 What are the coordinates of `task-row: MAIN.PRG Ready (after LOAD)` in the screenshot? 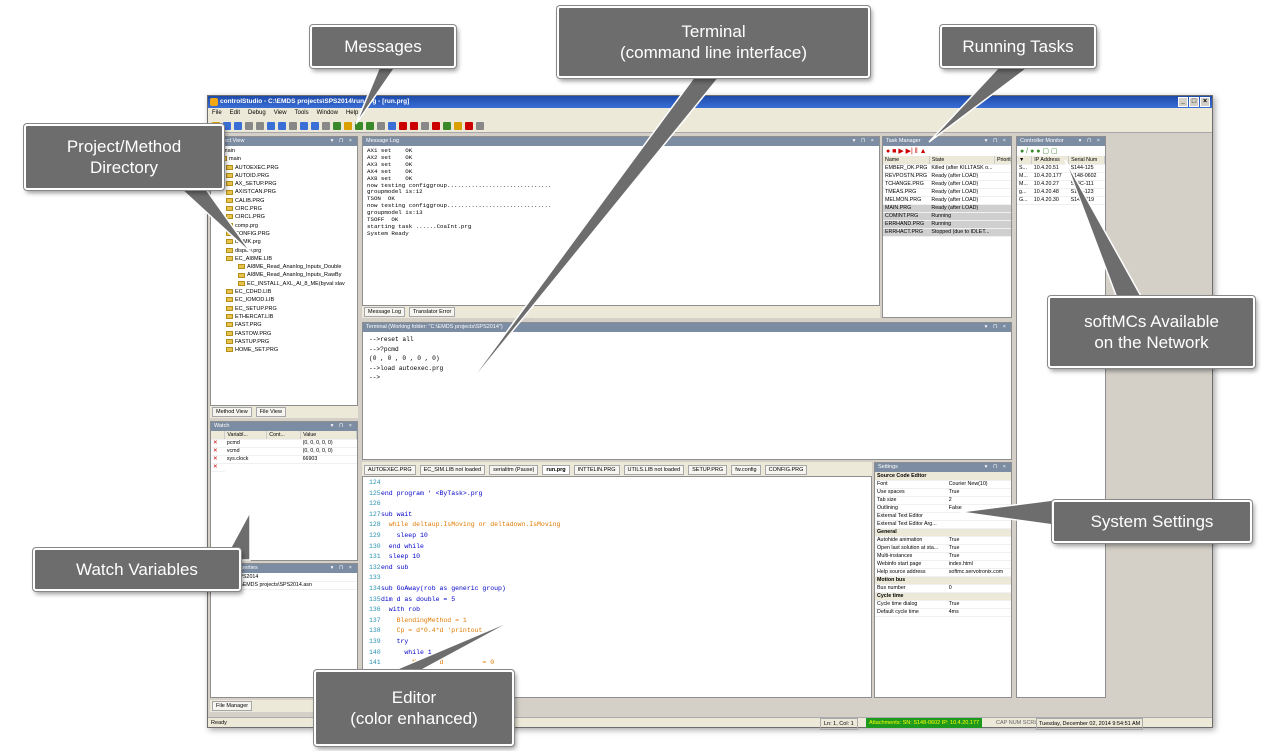 It's located at (947, 208).